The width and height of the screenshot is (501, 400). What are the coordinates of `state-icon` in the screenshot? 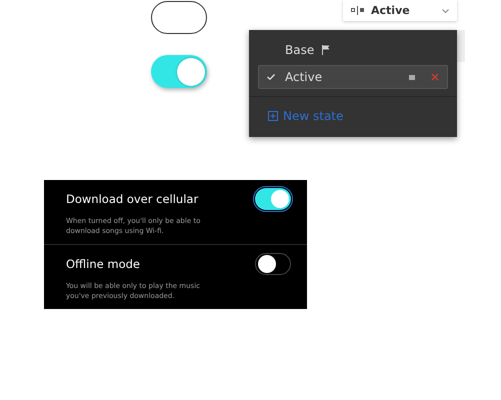 It's located at (358, 10).